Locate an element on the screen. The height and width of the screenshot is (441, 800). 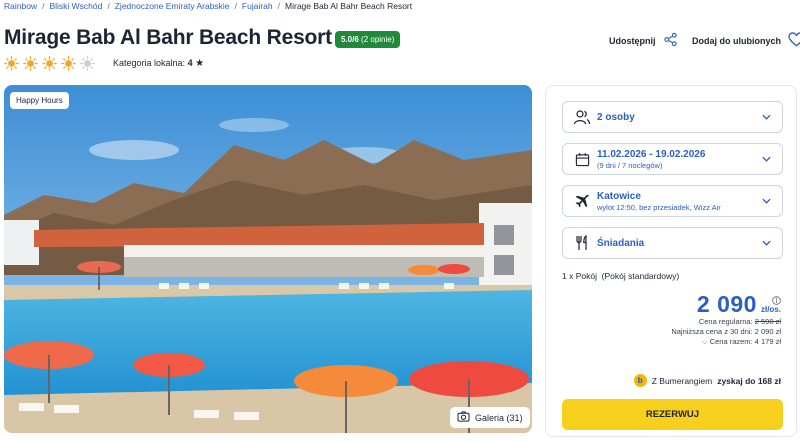
plane-icon is located at coordinates (582, 201).